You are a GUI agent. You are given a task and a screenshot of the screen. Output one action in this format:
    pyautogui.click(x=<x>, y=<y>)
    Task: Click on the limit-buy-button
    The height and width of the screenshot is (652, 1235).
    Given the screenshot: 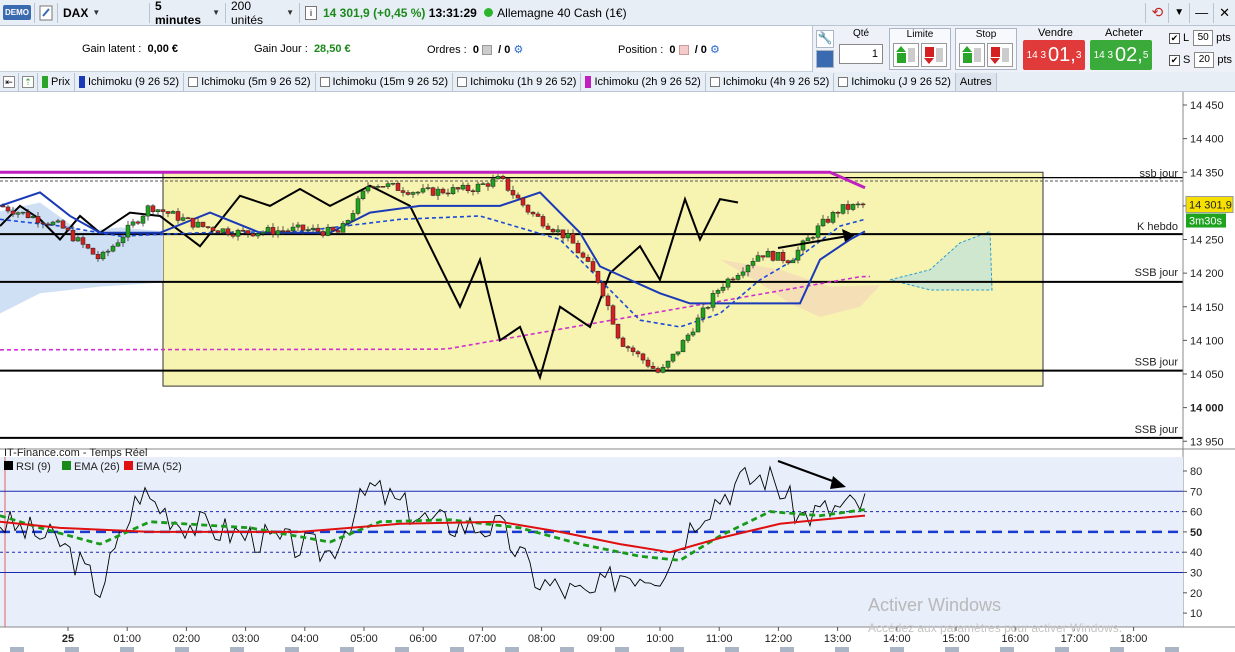 What is the action you would take?
    pyautogui.click(x=906, y=55)
    